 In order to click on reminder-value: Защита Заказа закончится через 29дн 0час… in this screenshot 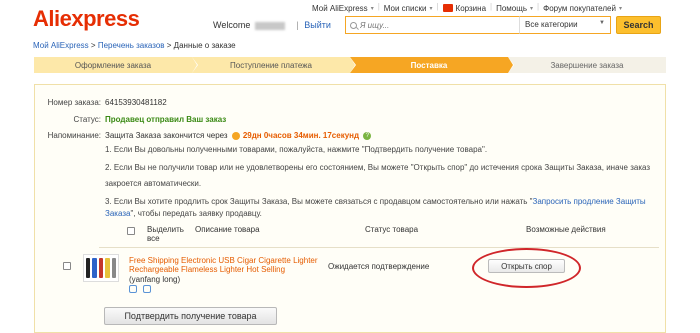, I will do `click(238, 135)`.